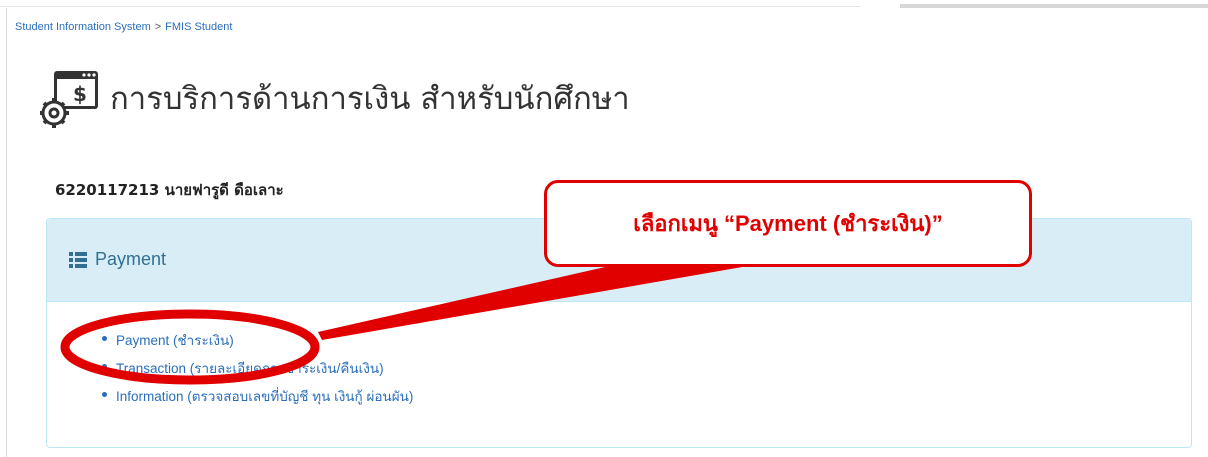 The width and height of the screenshot is (1208, 457). What do you see at coordinates (83, 27) in the screenshot?
I see `breadcrumb-root: Student Information System` at bounding box center [83, 27].